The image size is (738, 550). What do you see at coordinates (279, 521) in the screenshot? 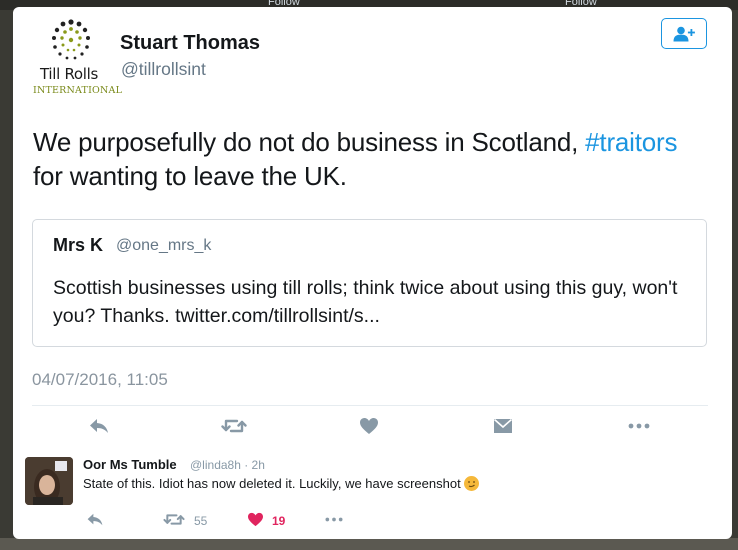
I see `like-count: 19` at bounding box center [279, 521].